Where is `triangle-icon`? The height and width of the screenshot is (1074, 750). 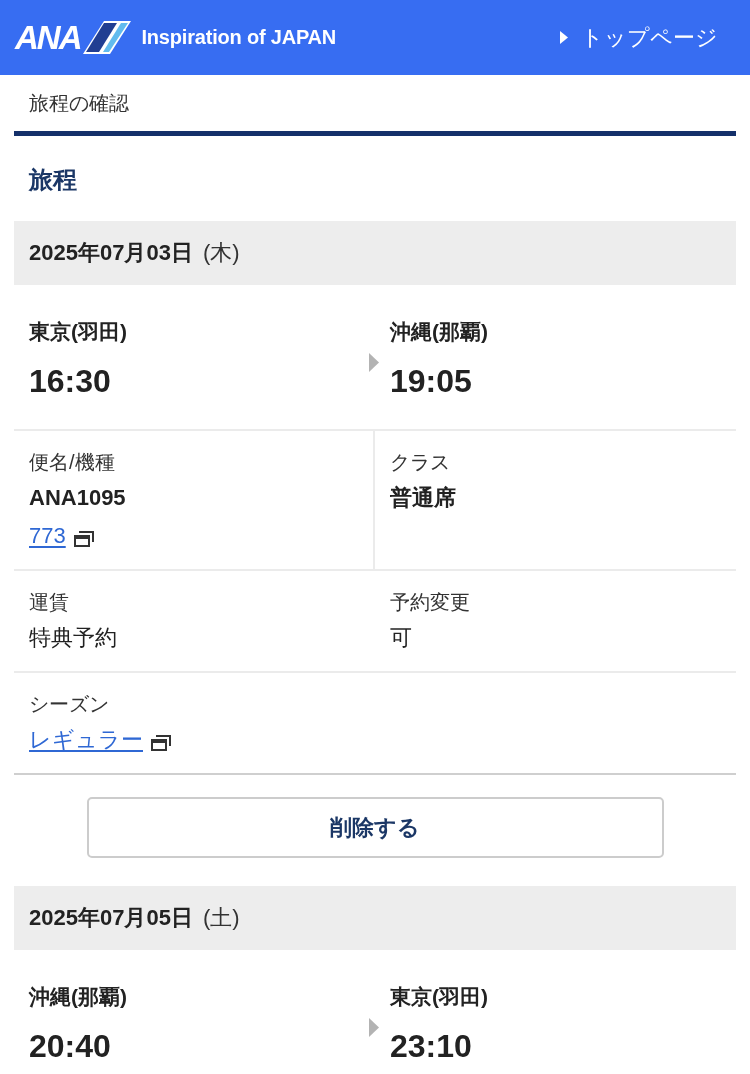
triangle-icon is located at coordinates (564, 37).